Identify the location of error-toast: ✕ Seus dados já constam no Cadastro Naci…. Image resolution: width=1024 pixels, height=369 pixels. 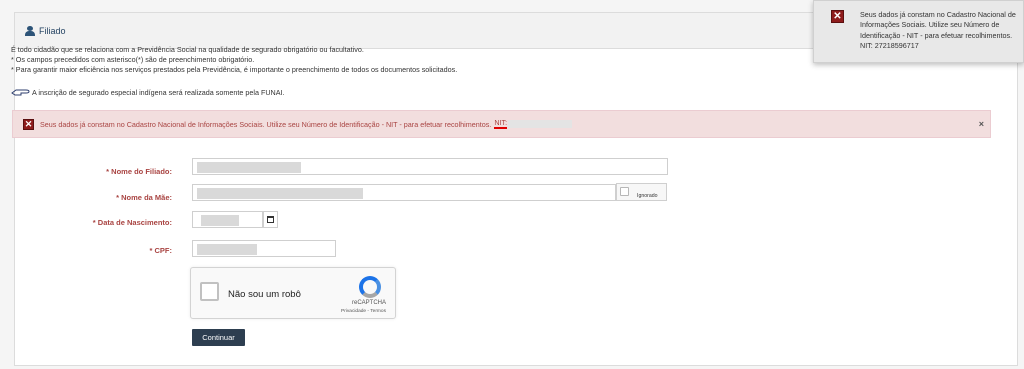
(918, 31).